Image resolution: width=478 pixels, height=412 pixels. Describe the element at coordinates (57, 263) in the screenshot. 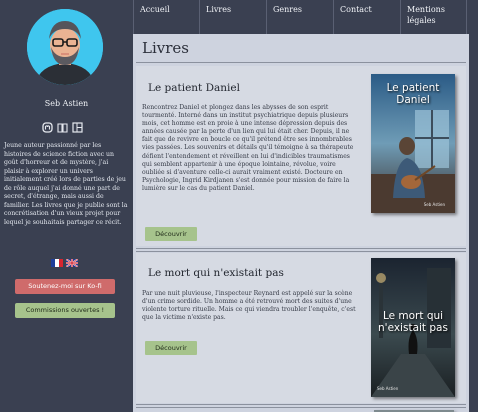

I see `flag-fr-icon` at that location.